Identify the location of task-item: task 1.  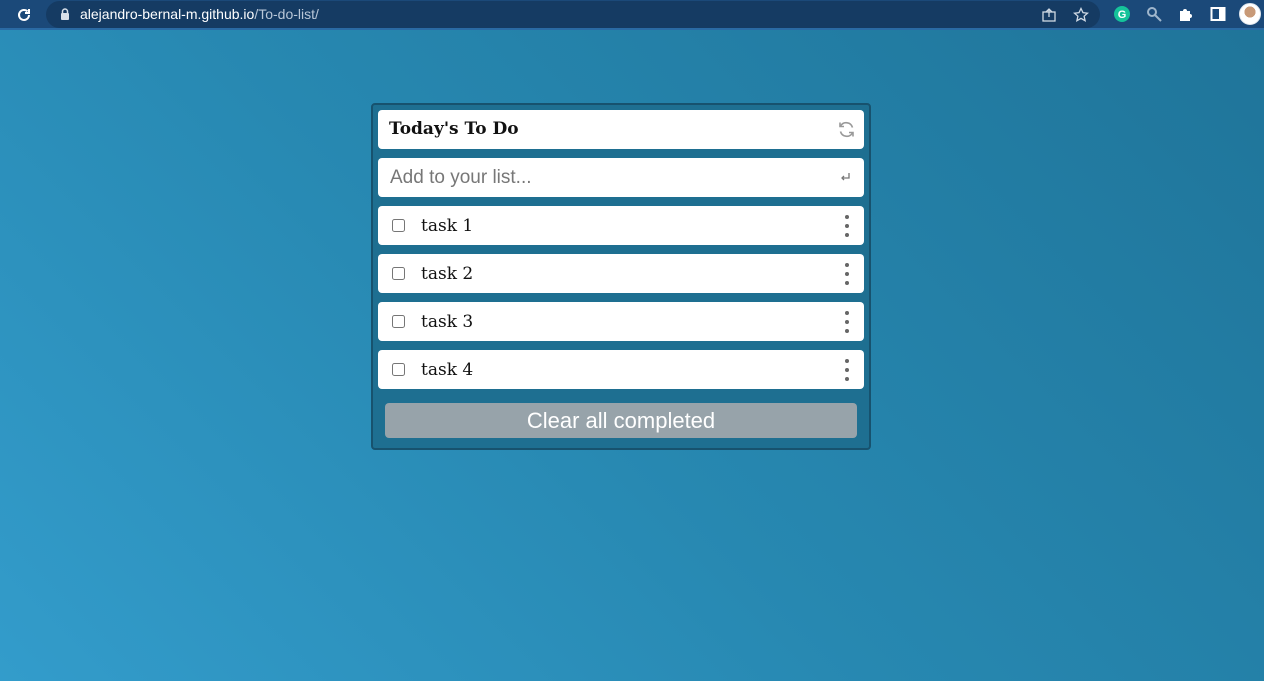
(621, 225).